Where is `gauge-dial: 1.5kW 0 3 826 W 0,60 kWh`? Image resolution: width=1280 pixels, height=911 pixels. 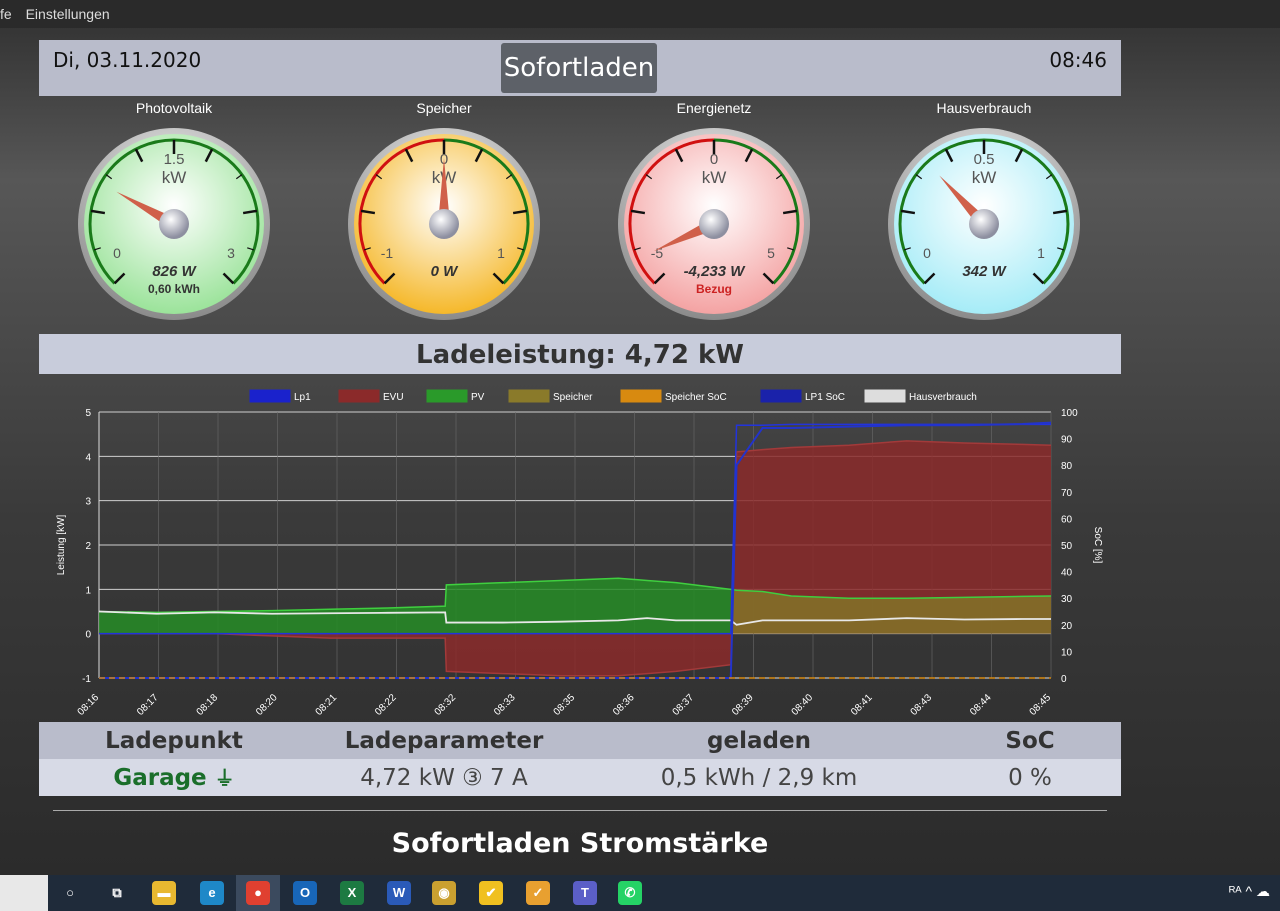 gauge-dial: 1.5kW 0 3 826 W 0,60 kWh is located at coordinates (174, 224).